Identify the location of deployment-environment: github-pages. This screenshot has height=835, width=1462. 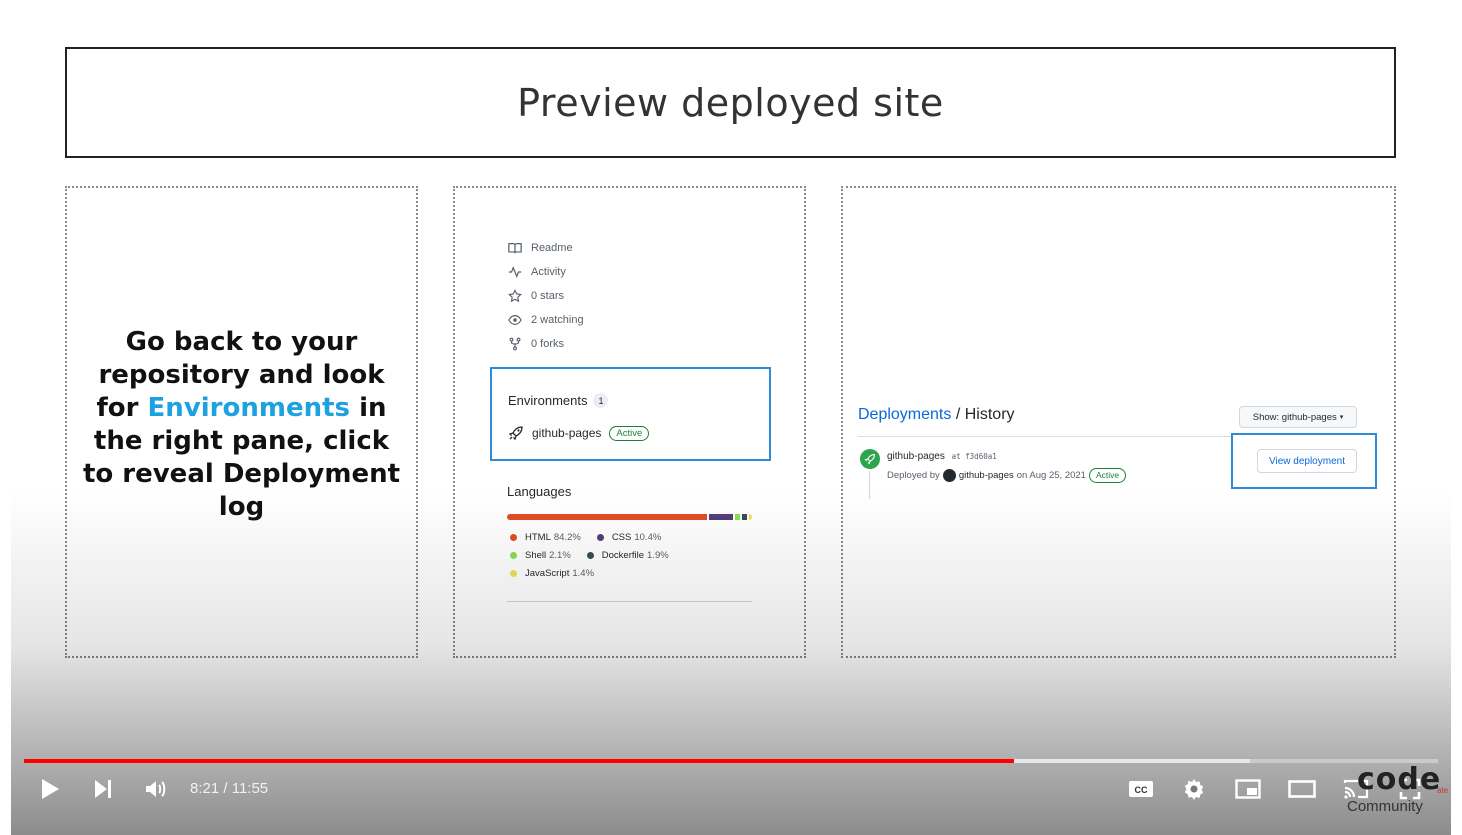
(916, 456).